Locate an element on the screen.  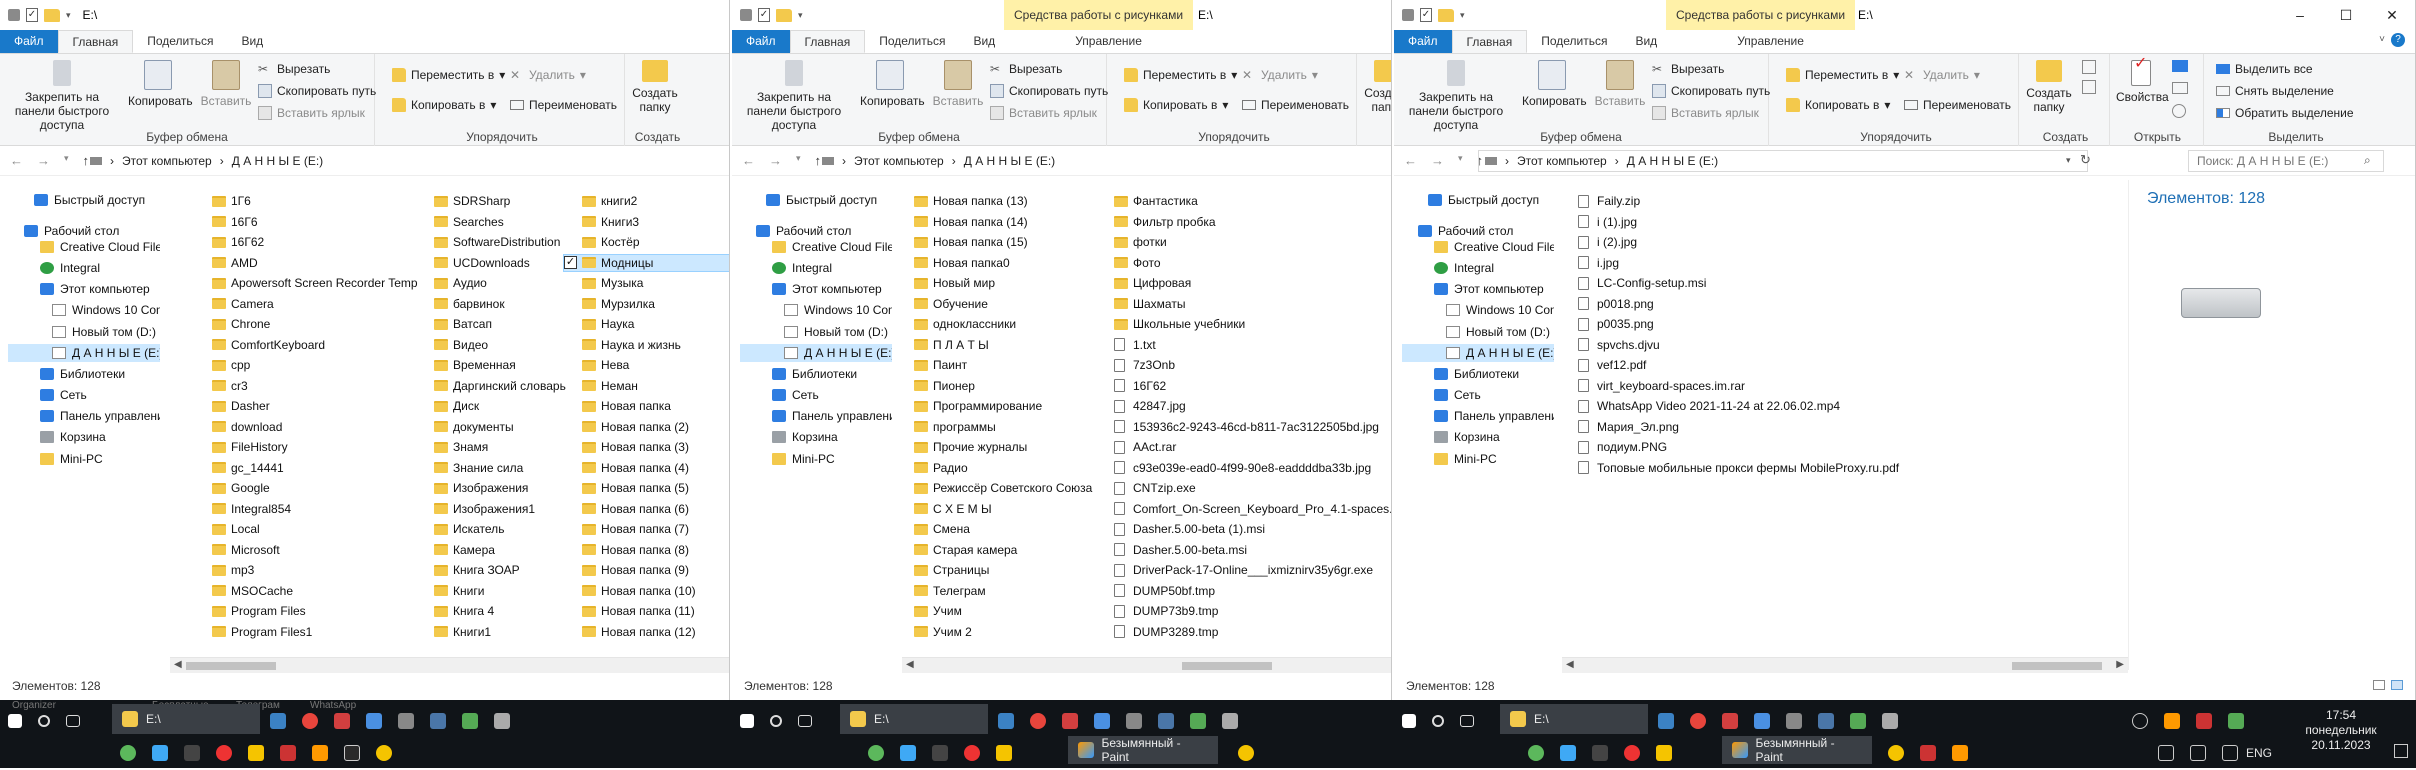
task-view-icon is located at coordinates (1467, 721).